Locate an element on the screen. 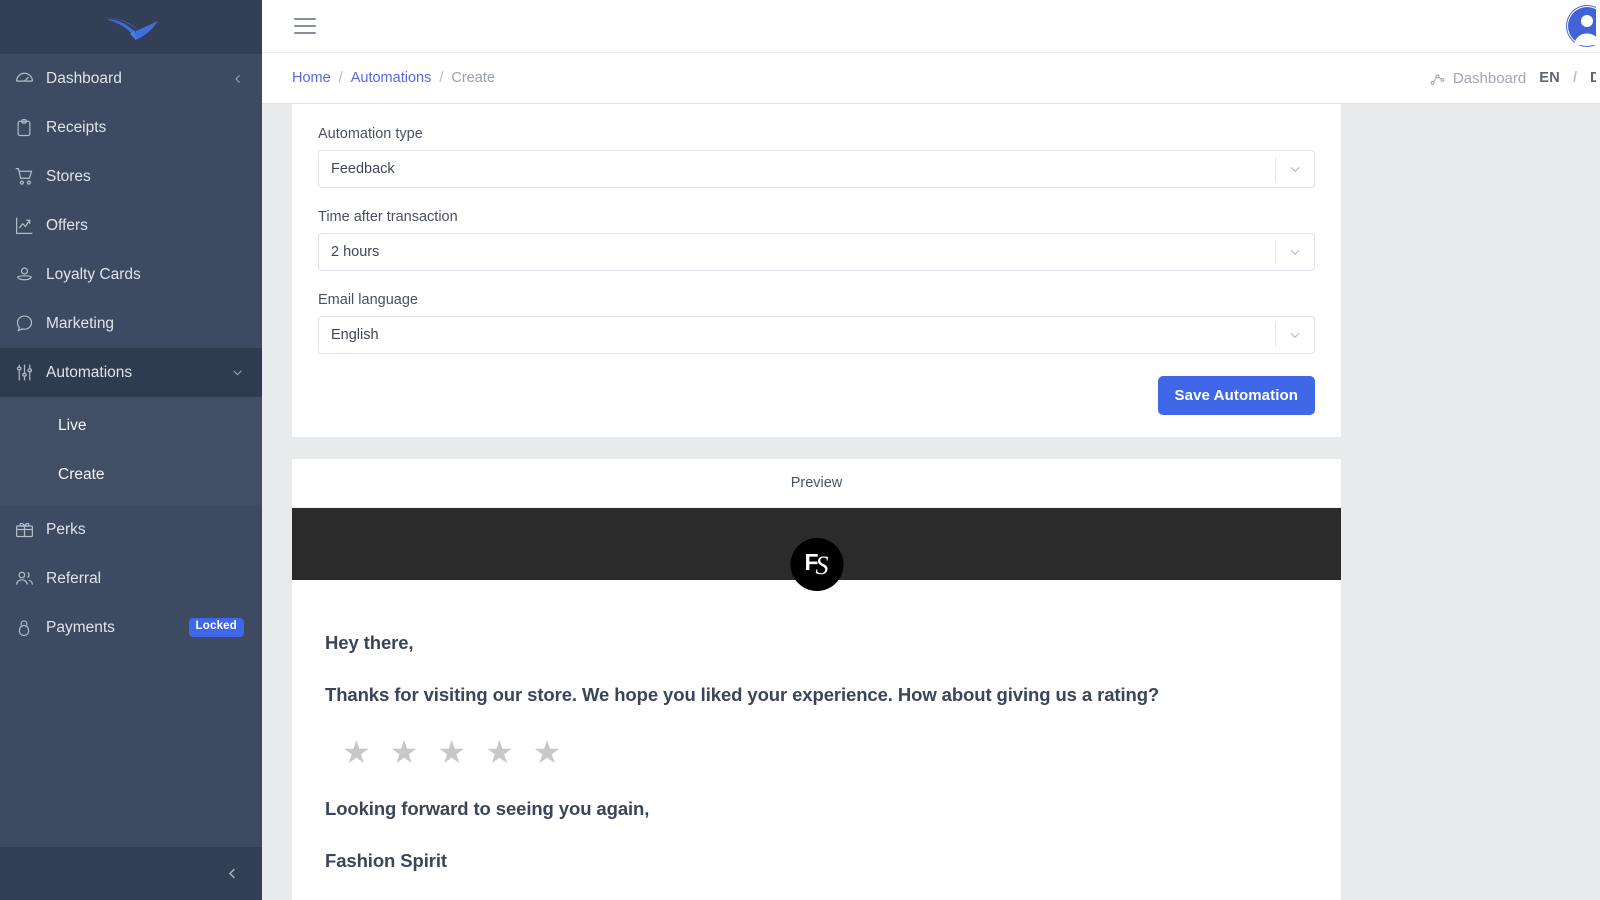  email-greeting: Hey there, is located at coordinates (369, 642).